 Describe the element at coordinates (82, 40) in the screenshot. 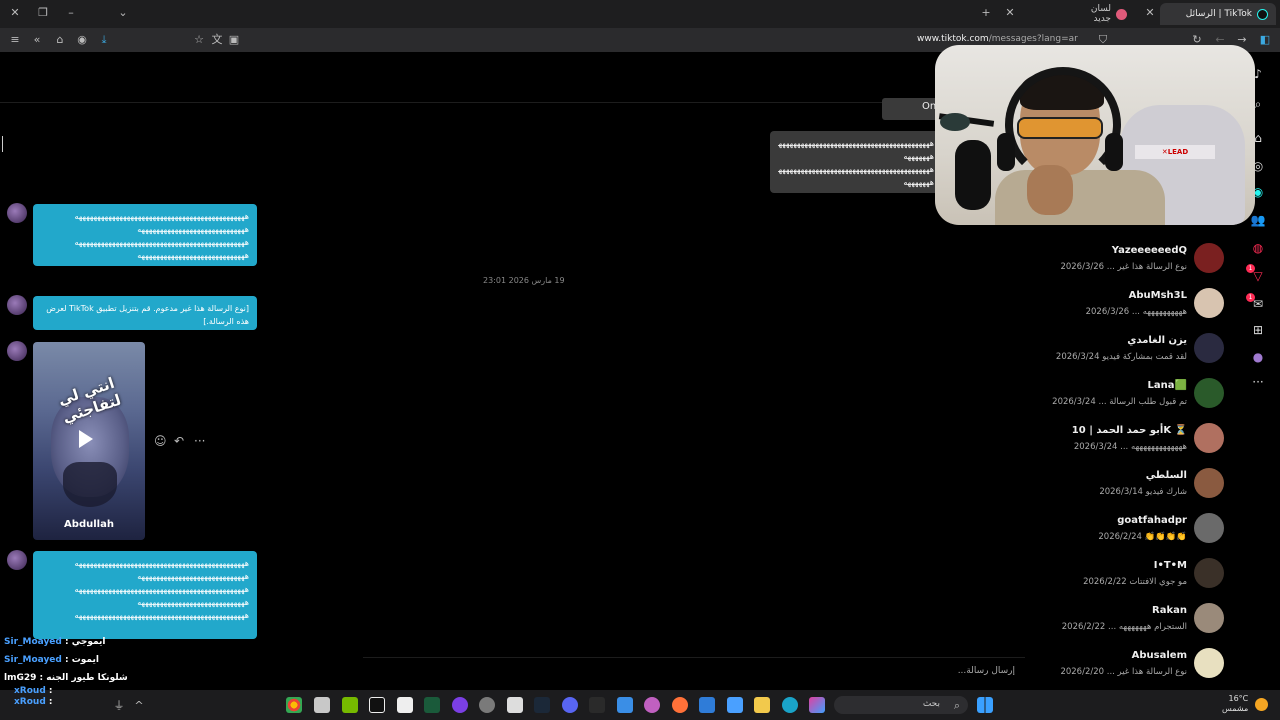

I see `account-icon: ◉` at that location.